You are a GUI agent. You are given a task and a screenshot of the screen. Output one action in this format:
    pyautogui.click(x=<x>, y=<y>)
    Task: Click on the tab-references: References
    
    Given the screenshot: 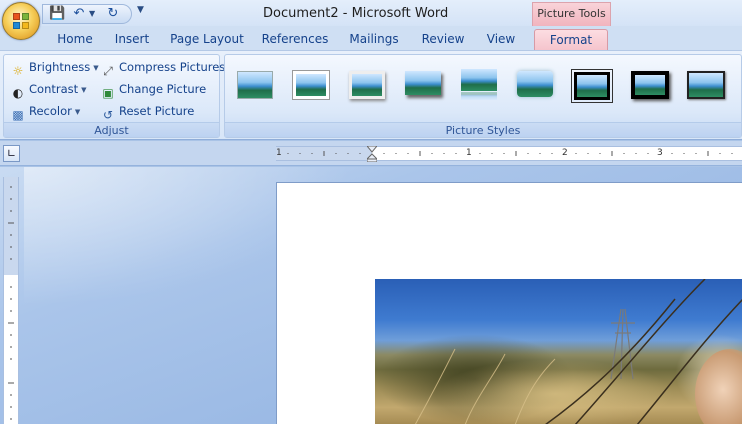 What is the action you would take?
    pyautogui.click(x=295, y=39)
    